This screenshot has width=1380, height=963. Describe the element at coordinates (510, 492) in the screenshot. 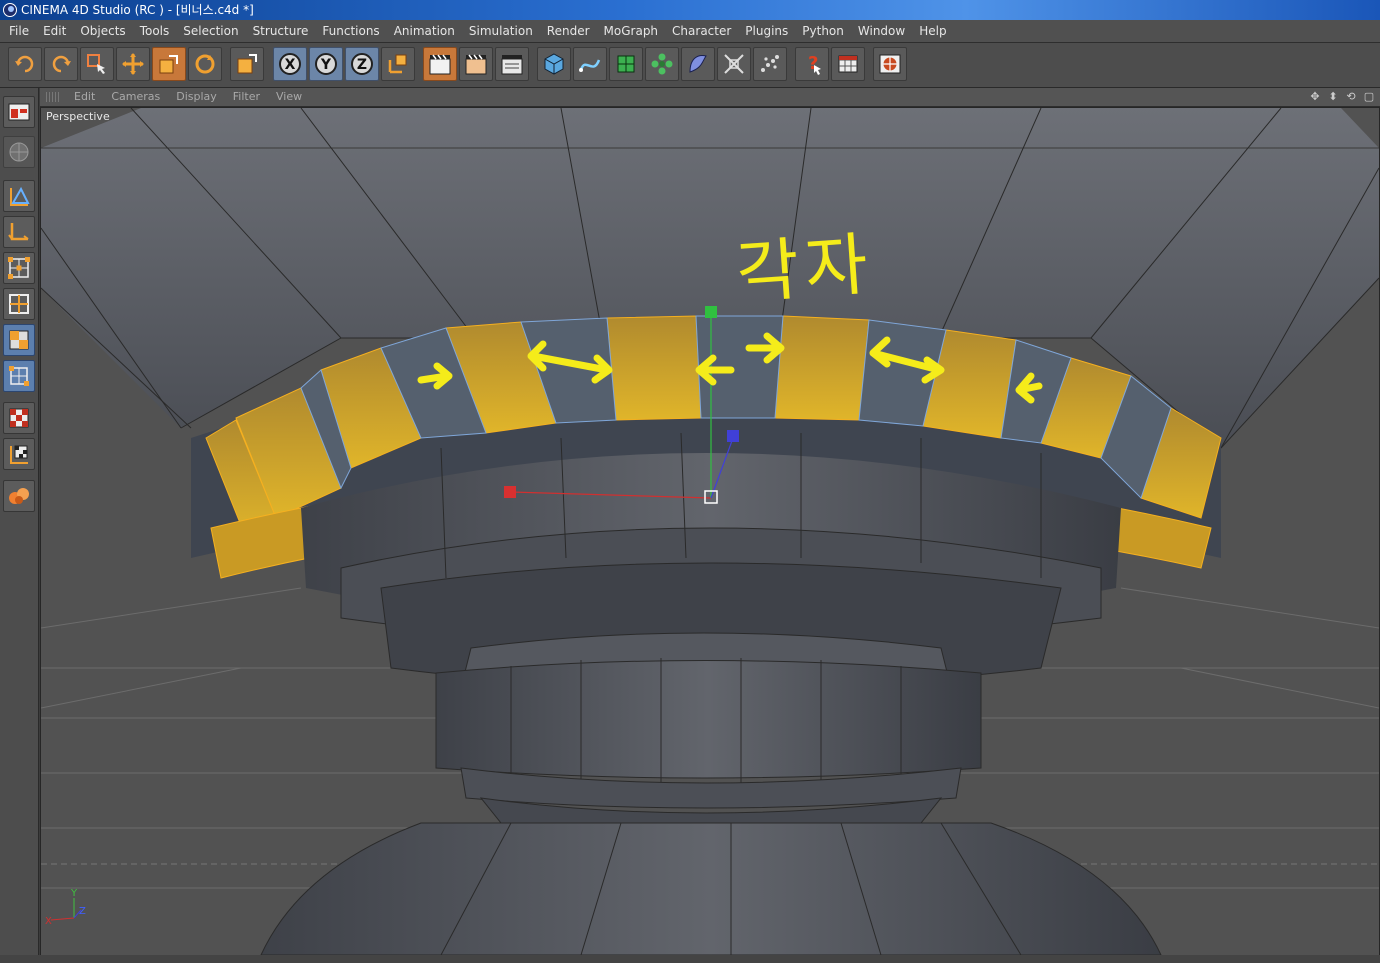

I see `x-axis-handle` at that location.